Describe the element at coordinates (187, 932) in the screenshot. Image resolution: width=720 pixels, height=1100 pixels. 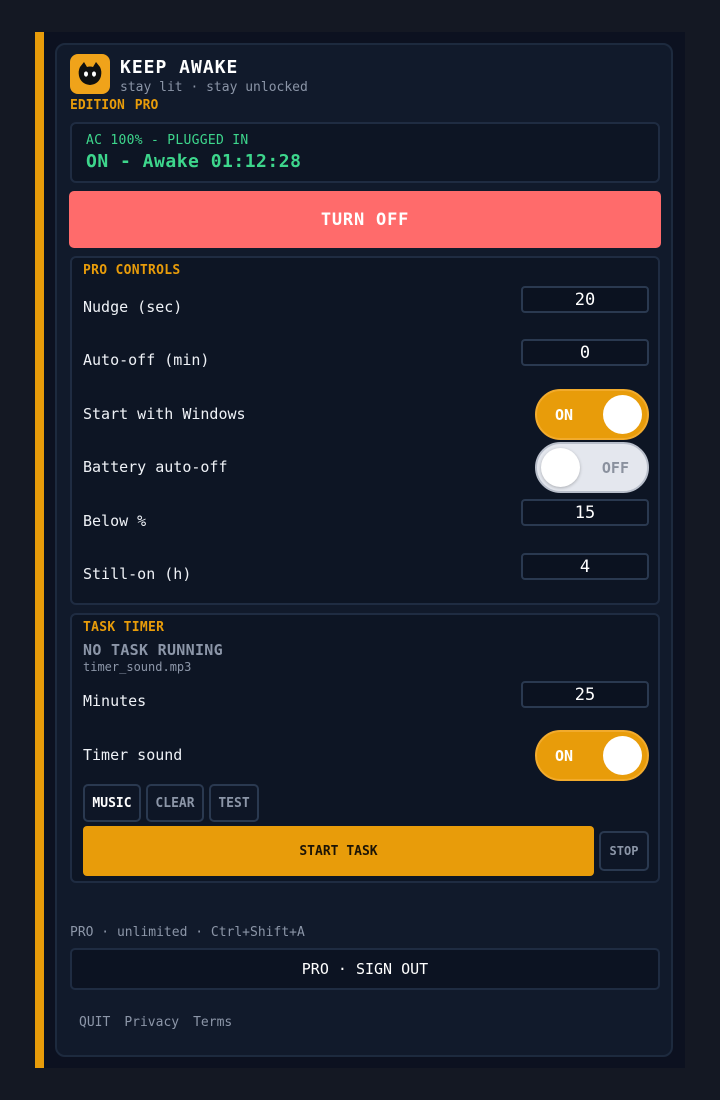
I see `license-info: PRO · unlimited · Ctrl+Shift+A` at that location.